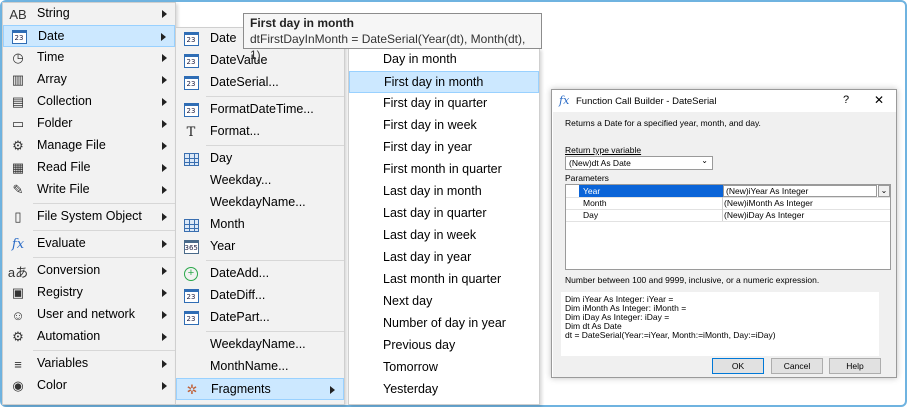  Describe the element at coordinates (18, 315) in the screenshot. I see `user-network-icon: ☺` at that location.